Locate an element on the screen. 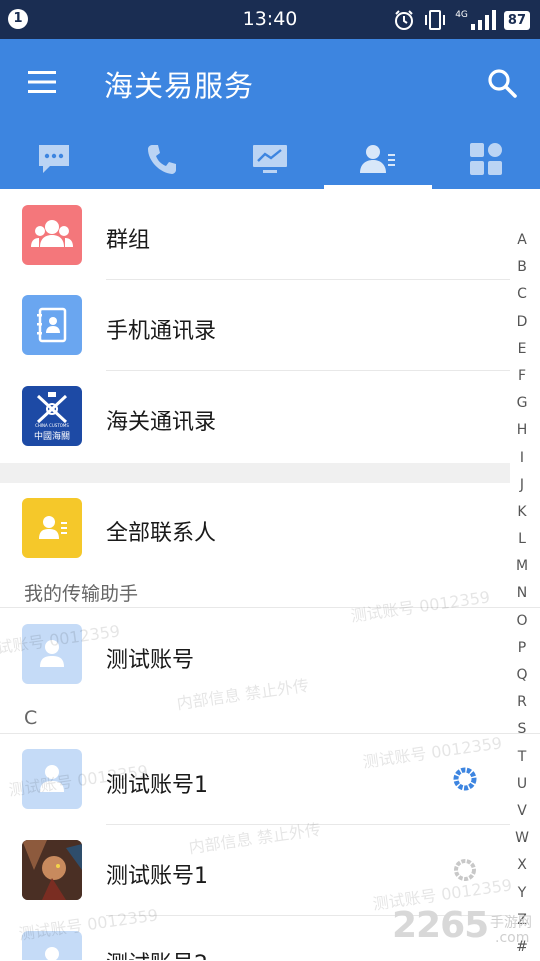 Image resolution: width=540 pixels, height=961 pixels. all-contacts-avatar is located at coordinates (52, 528).